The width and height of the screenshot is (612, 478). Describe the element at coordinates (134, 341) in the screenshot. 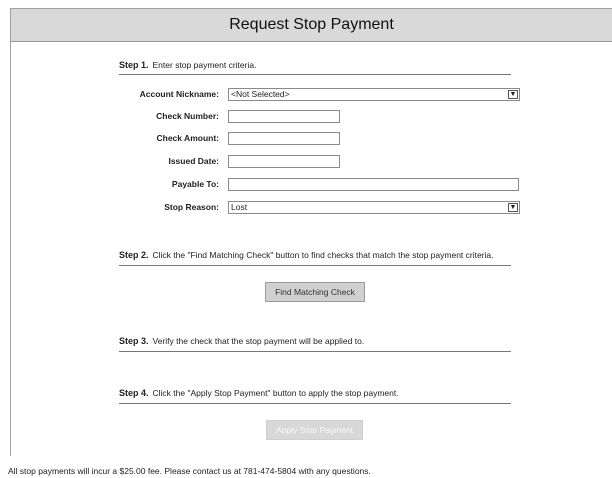

I see `step3-label: Step 3.` at that location.